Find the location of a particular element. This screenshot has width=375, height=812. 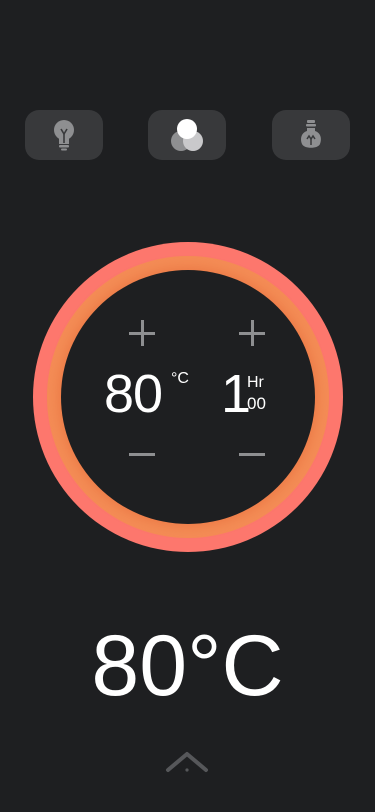

color-mix-icon is located at coordinates (187, 135).